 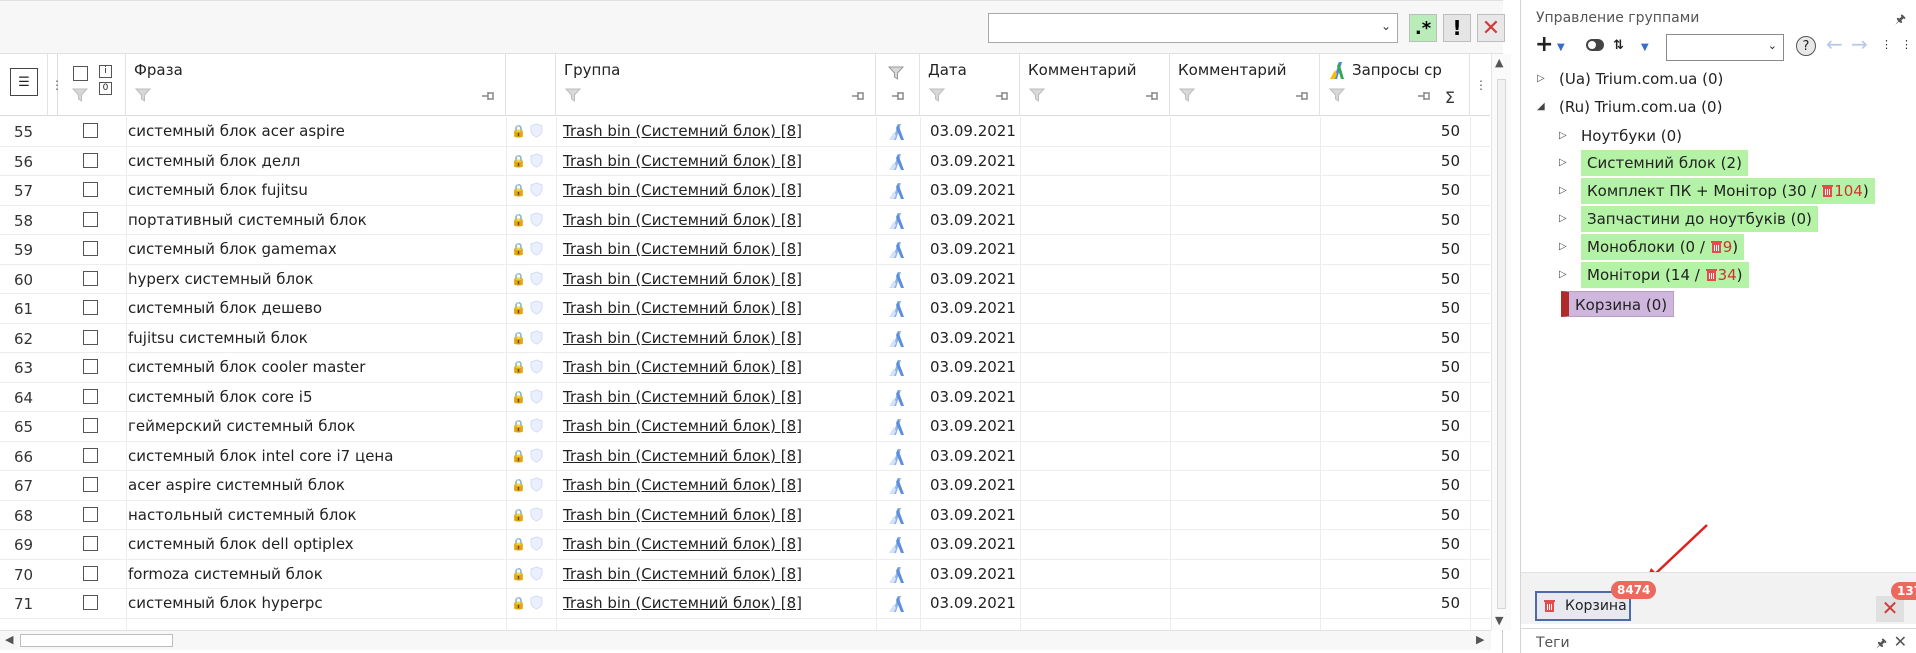 I want to click on info-icon: i, so click(x=105, y=71).